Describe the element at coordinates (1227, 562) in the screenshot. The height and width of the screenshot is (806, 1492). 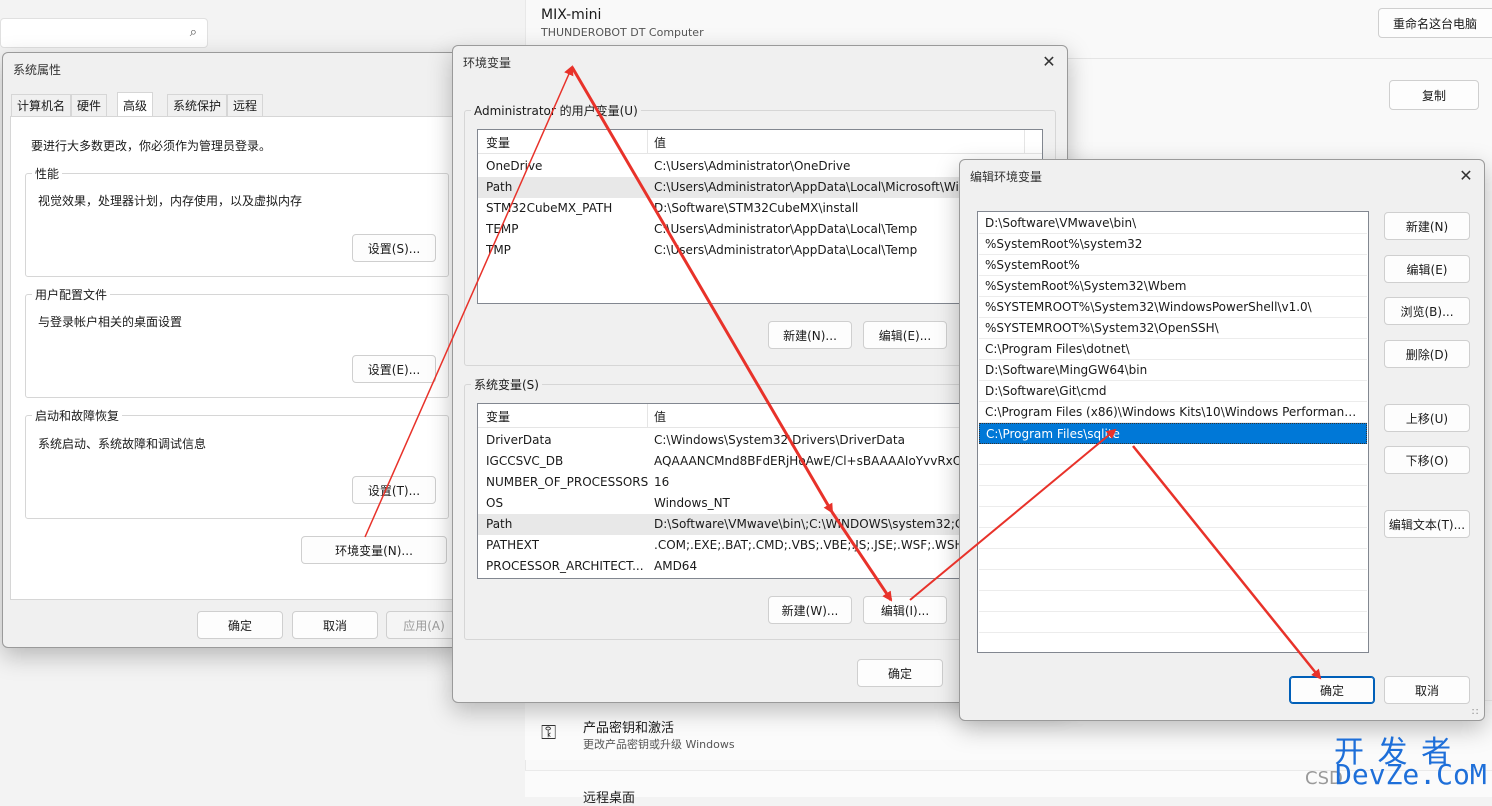
I see `arrow-to-ok-button` at that location.